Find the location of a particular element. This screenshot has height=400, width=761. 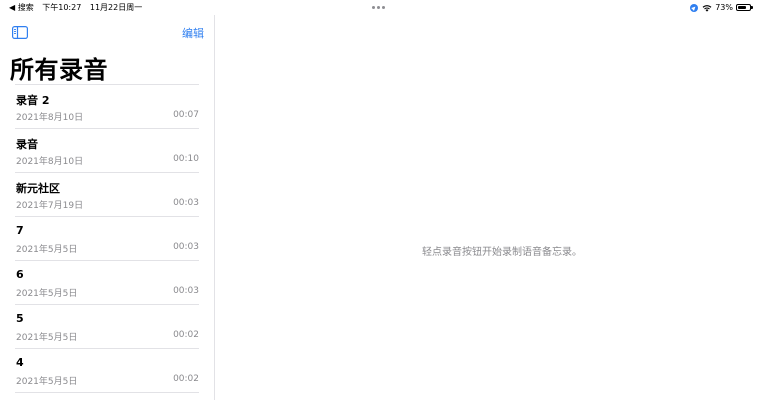

recording-row: 新元社区 2021年7月19日 00:03 is located at coordinates (107, 195).